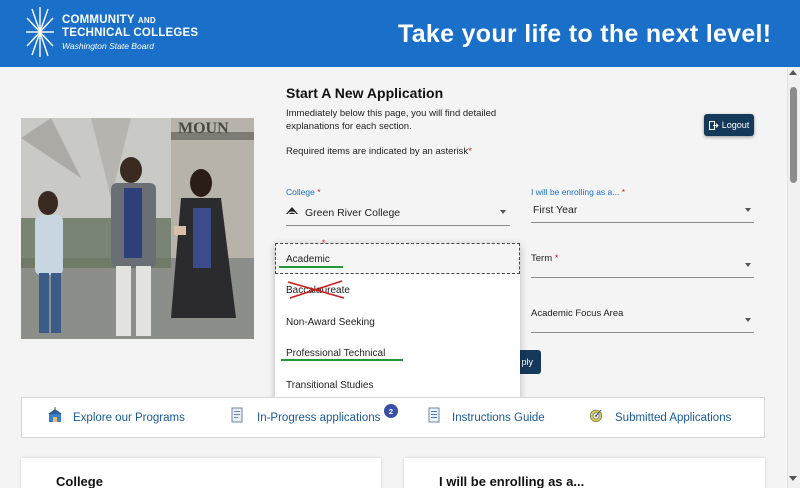  What do you see at coordinates (713, 125) in the screenshot?
I see `logout-icon` at bounding box center [713, 125].